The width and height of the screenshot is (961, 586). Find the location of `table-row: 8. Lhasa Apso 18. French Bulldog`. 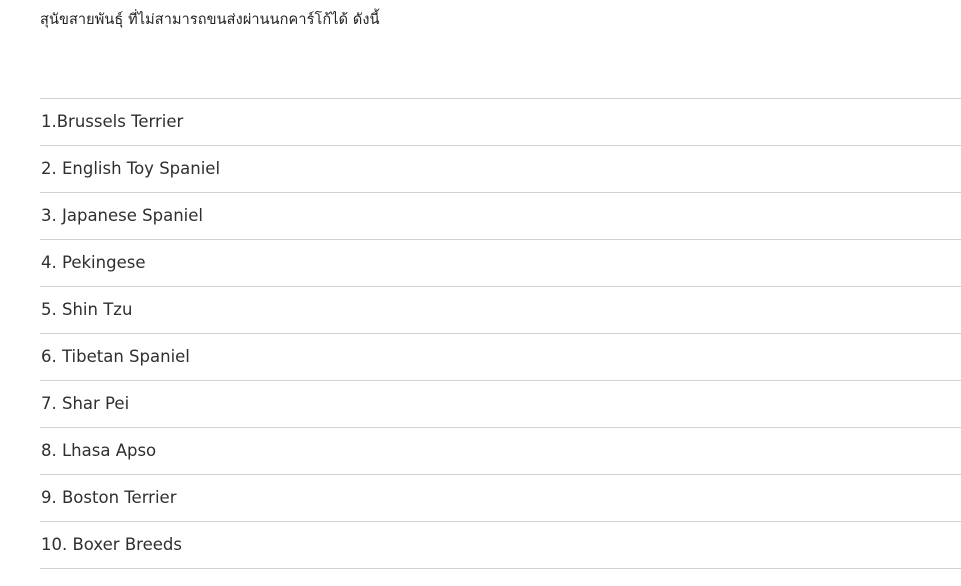

table-row: 8. Lhasa Apso 18. French Bulldog is located at coordinates (500, 451).